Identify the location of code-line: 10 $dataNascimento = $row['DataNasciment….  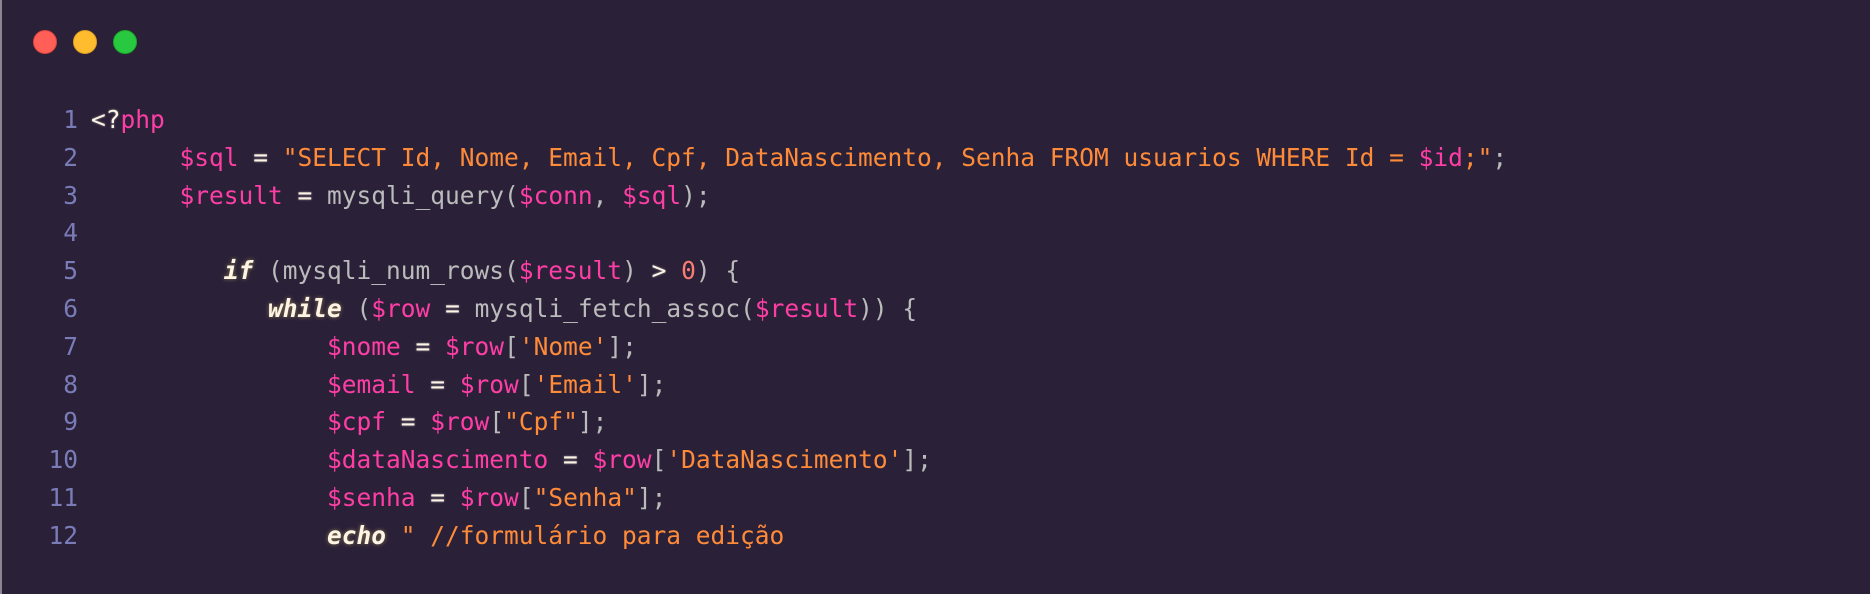
(754, 460).